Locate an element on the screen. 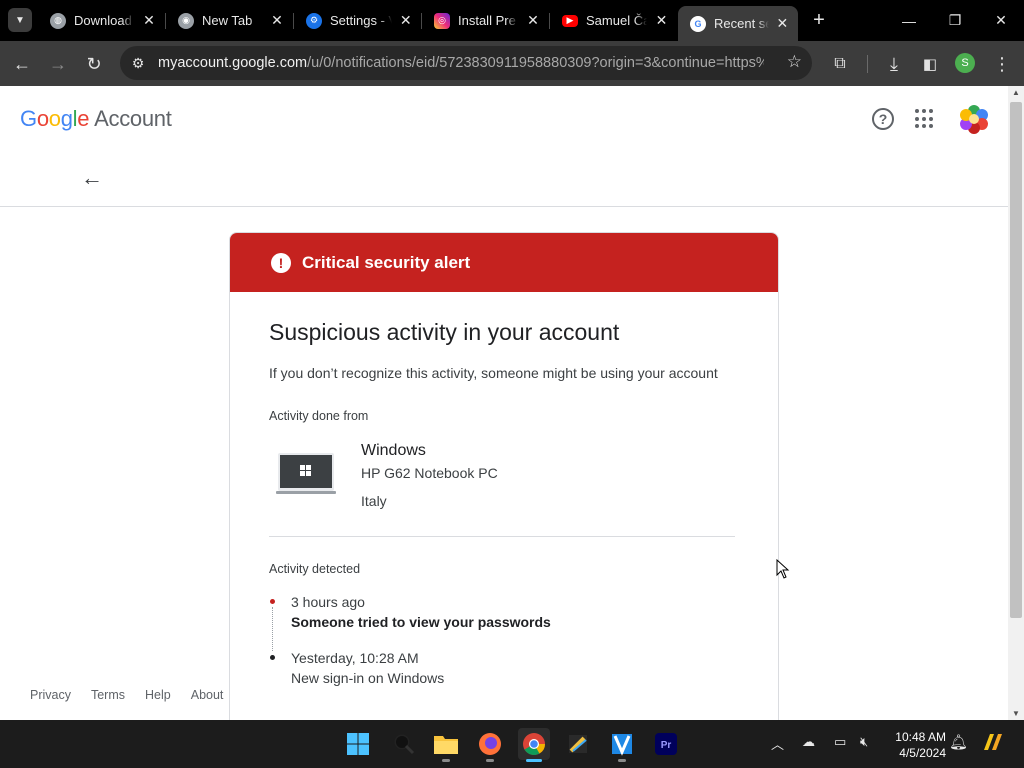  clock-time: 10:48 AM is located at coordinates (920, 737).